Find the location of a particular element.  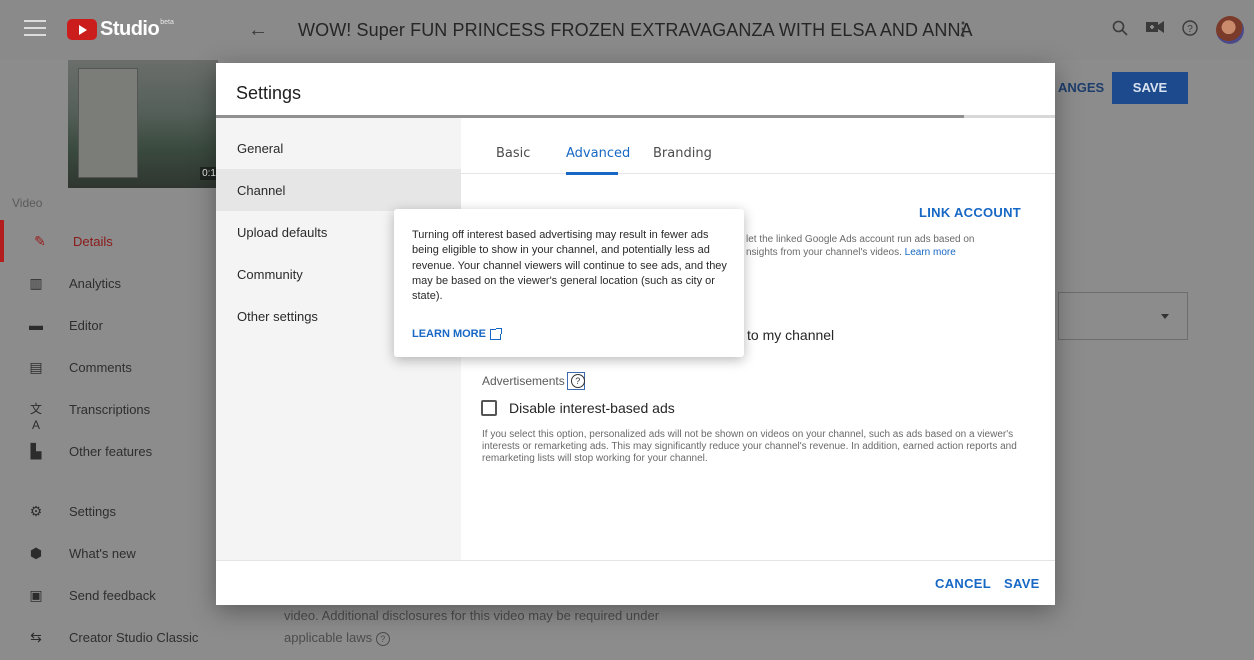

gear-icon: ⚙ is located at coordinates (36, 511).